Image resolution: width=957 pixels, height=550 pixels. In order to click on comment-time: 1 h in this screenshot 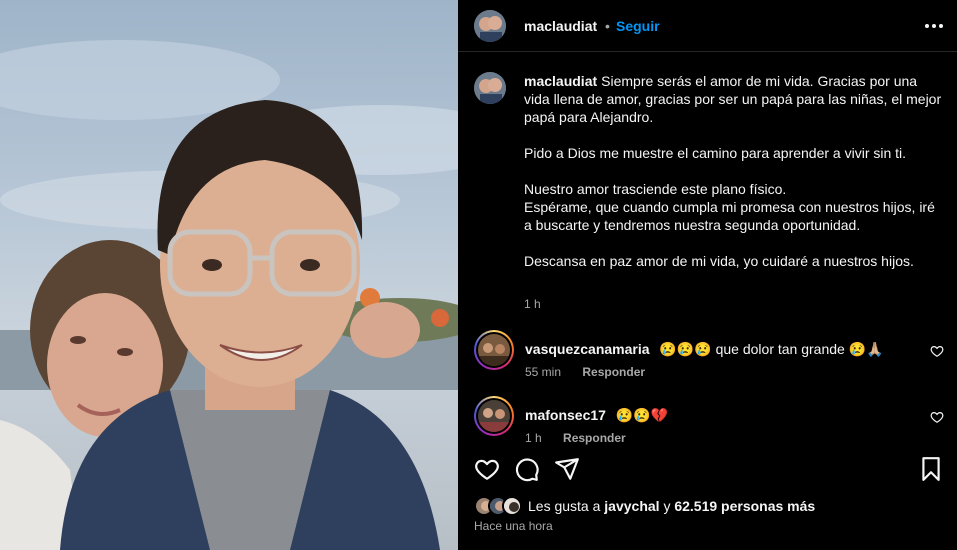, I will do `click(533, 438)`.